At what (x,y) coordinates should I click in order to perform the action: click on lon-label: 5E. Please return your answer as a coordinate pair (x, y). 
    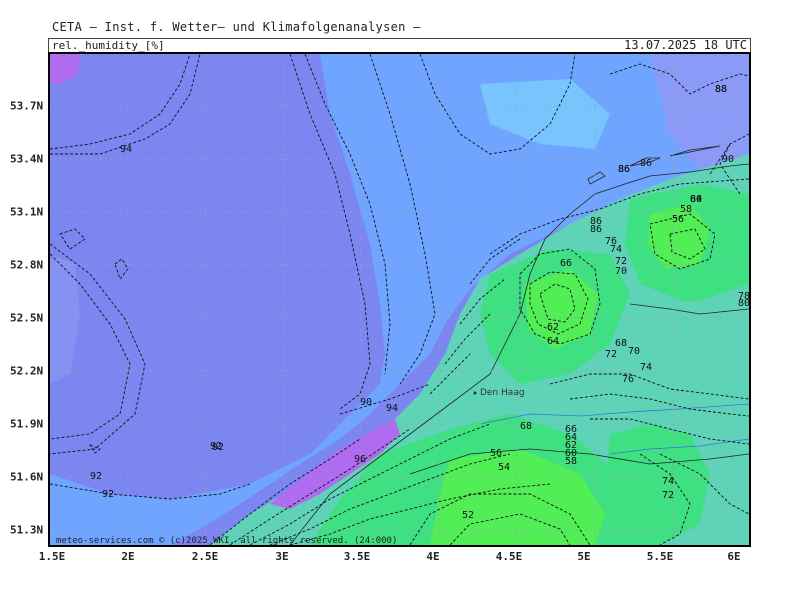
    Looking at the image, I should click on (584, 556).